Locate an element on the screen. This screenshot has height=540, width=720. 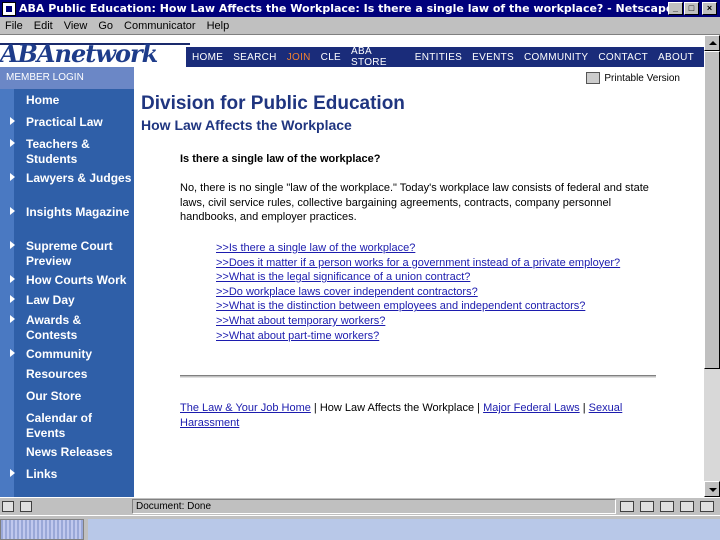
menu-bar: File Edit View Go Communicator Help is located at coordinates (360, 26).